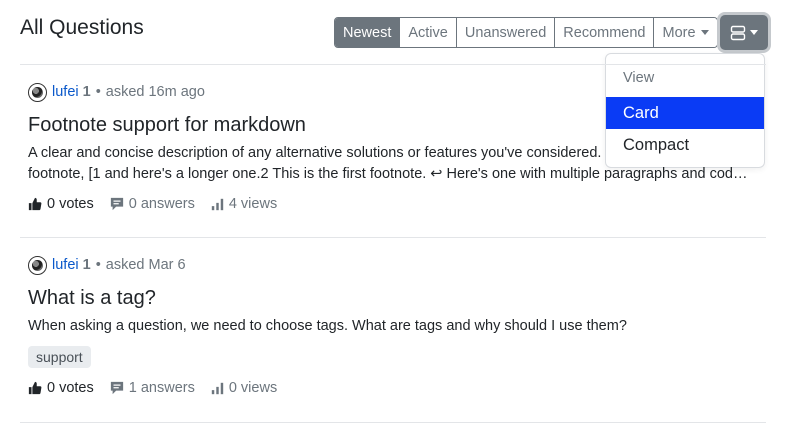 This screenshot has width=785, height=436. I want to click on view-toggle-button, so click(744, 32).